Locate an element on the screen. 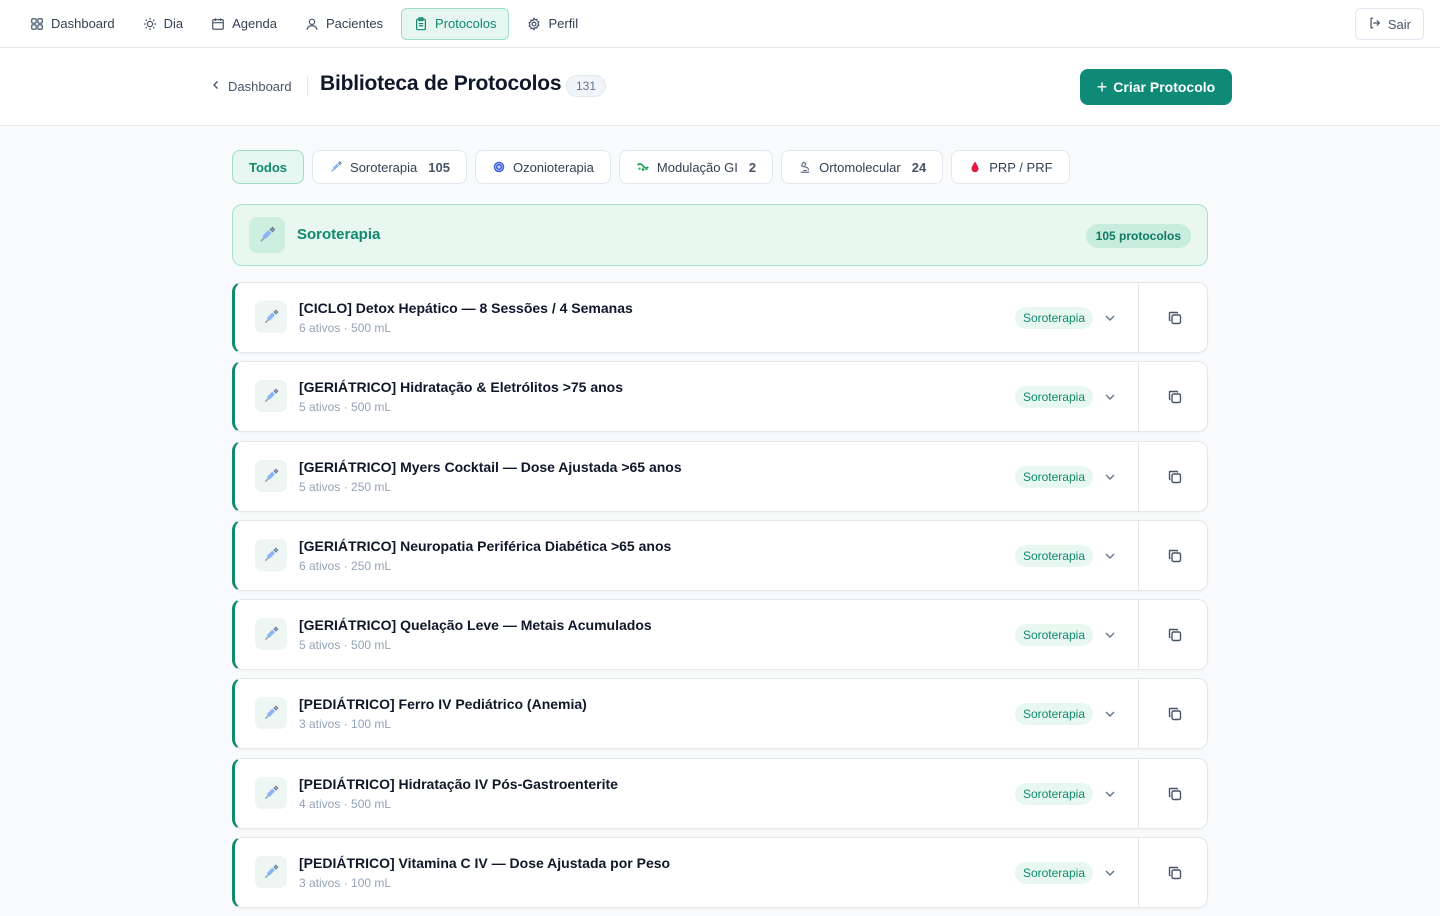  sun-icon is located at coordinates (150, 24).